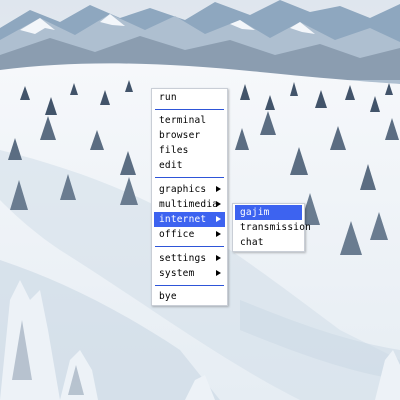 This screenshot has width=400, height=400. I want to click on menu-item-label: transmission, so click(276, 227).